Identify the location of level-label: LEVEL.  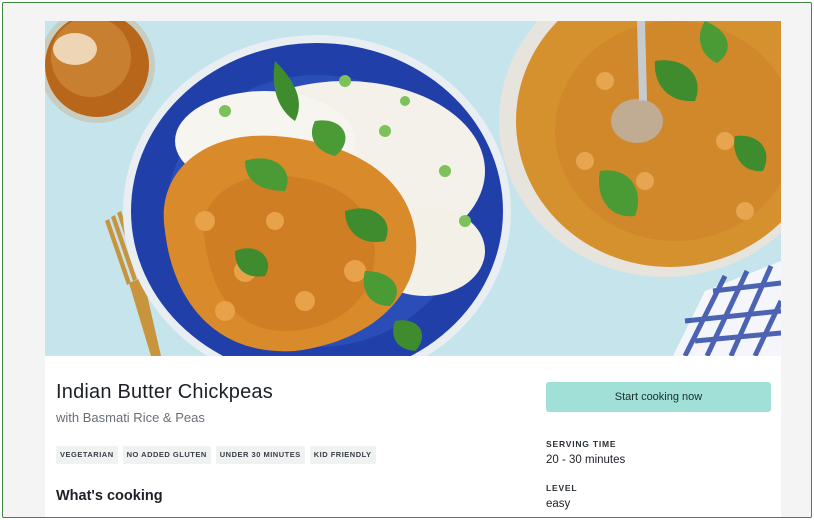
(562, 488).